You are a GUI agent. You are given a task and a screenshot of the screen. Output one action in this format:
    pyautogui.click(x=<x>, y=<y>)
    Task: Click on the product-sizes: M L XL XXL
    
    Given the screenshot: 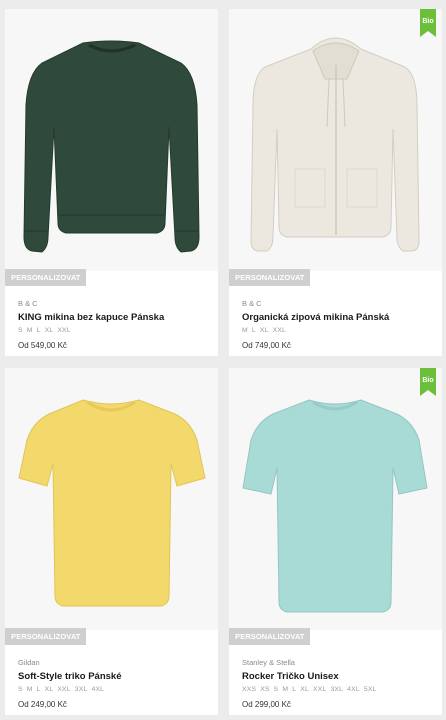 What is the action you would take?
    pyautogui.click(x=338, y=330)
    